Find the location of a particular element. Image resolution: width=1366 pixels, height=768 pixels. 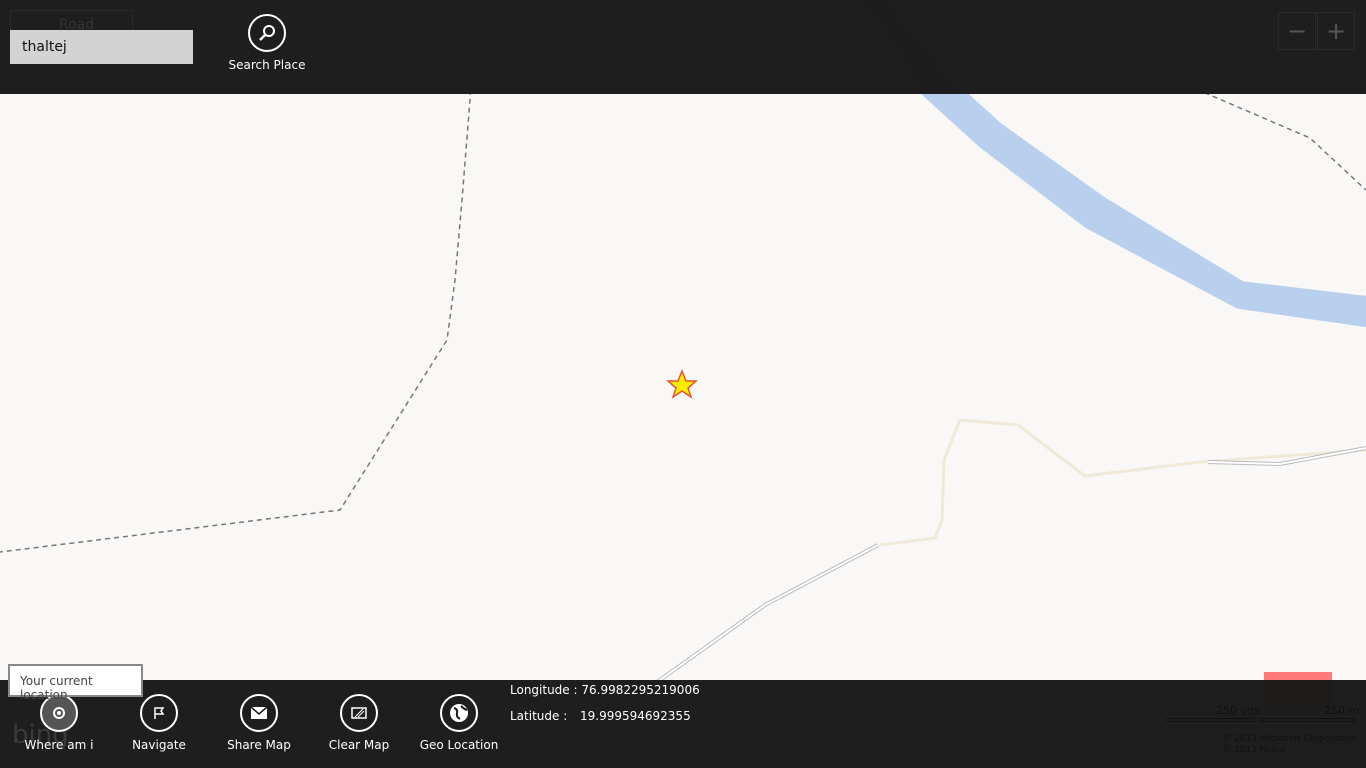

latitude-value: 19.999594692355 is located at coordinates (635, 716).